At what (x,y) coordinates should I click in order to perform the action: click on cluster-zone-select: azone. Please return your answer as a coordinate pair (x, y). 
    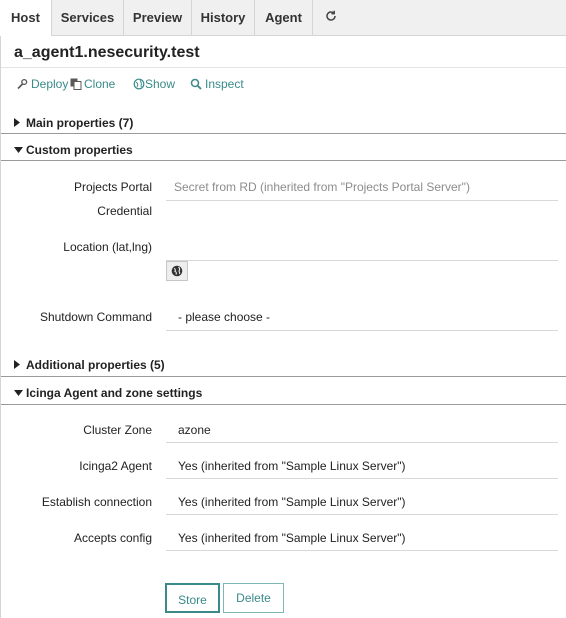
    Looking at the image, I should click on (194, 430).